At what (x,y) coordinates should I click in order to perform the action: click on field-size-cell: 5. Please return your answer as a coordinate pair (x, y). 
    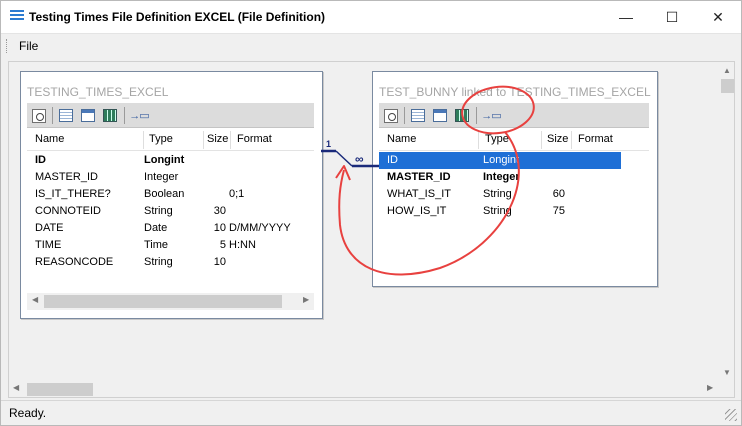
    Looking at the image, I should click on (222, 245).